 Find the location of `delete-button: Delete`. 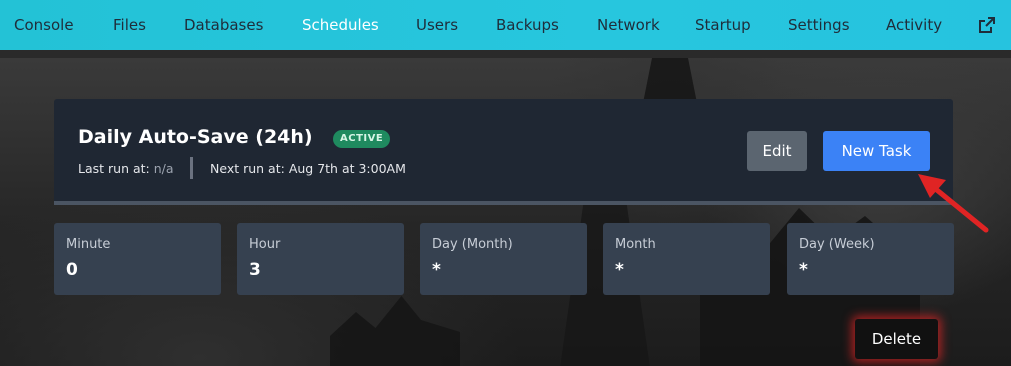

delete-button: Delete is located at coordinates (896, 339).